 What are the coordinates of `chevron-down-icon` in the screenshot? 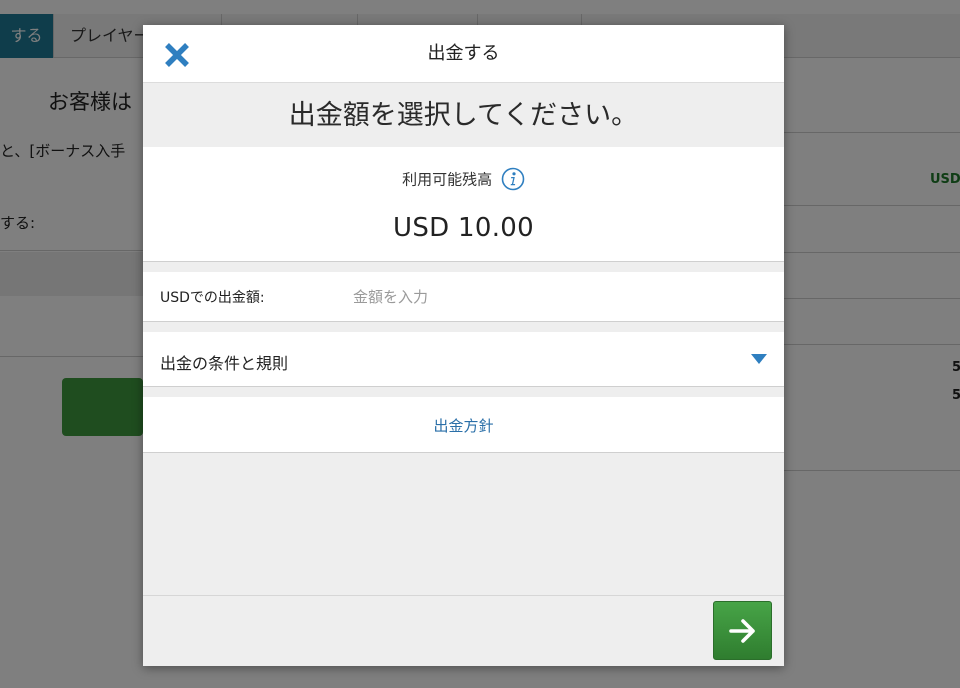 It's located at (759, 359).